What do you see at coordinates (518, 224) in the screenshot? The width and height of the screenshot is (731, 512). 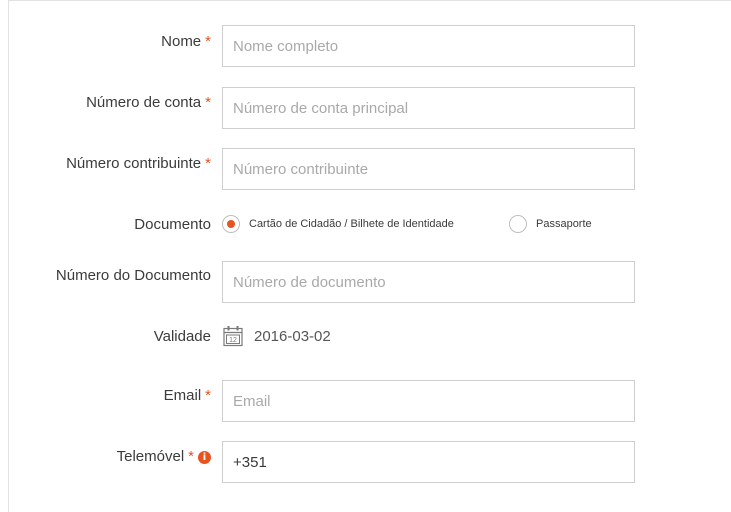 I see `radio-unchecked-icon` at bounding box center [518, 224].